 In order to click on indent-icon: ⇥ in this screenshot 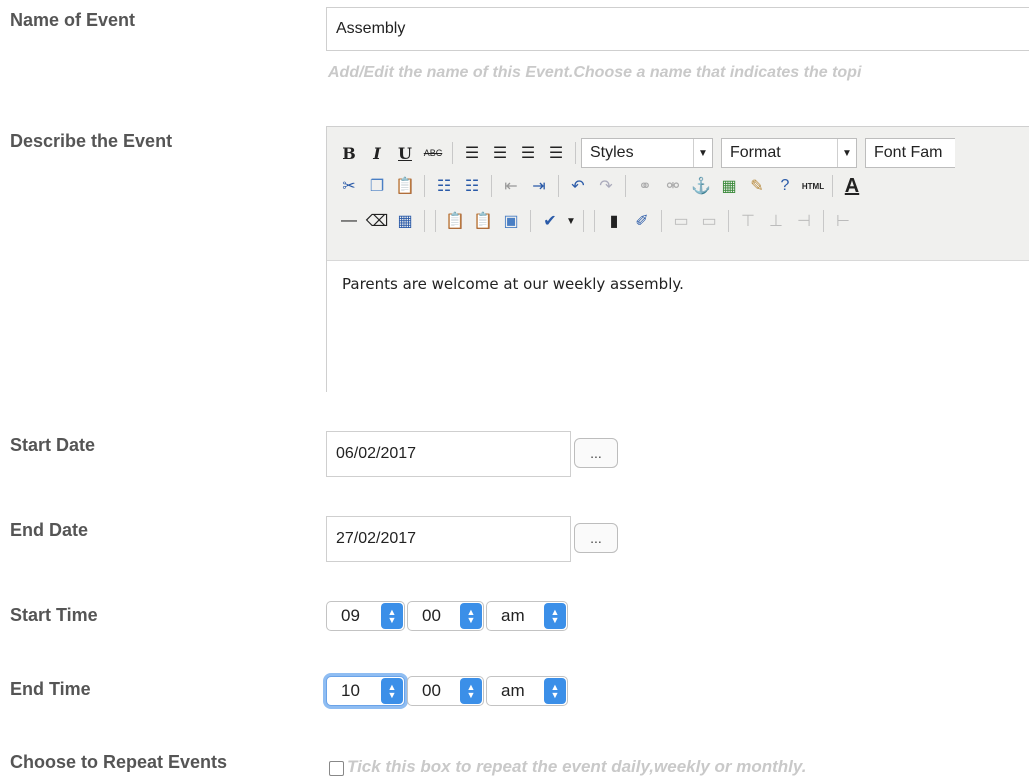, I will do `click(539, 186)`.